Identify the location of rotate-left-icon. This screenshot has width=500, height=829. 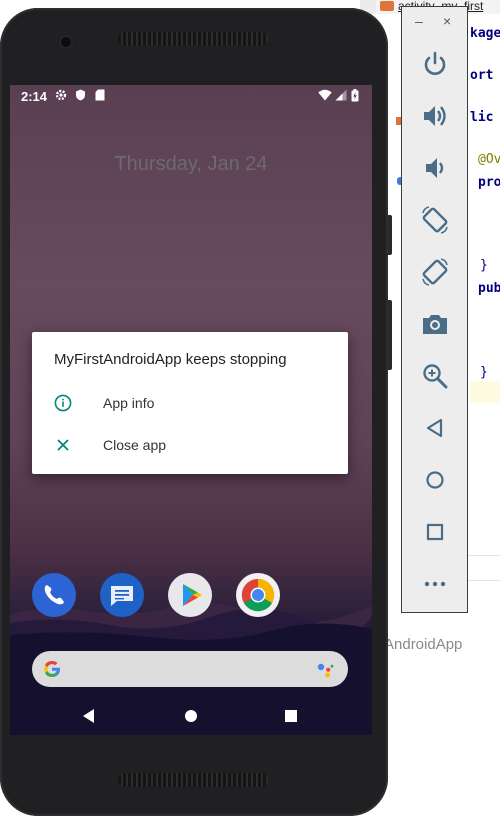
(435, 220).